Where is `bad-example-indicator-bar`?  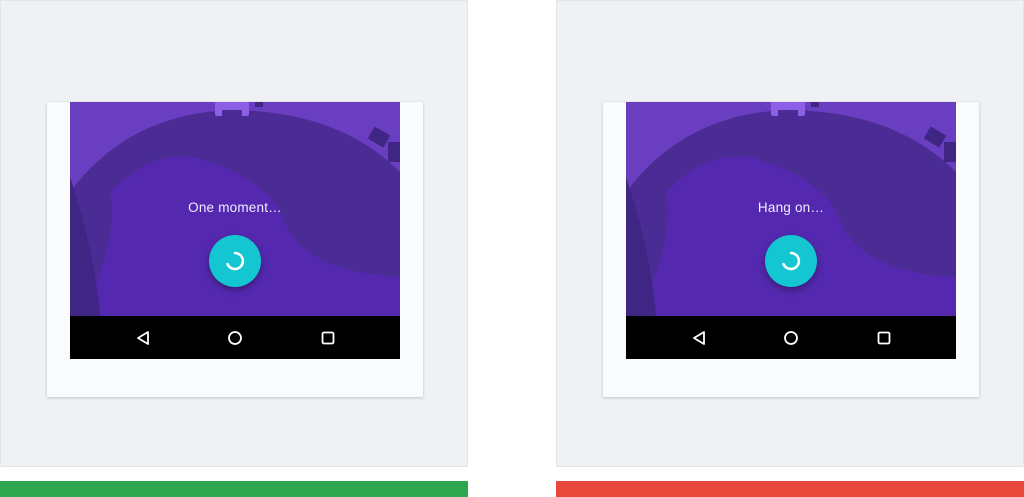 bad-example-indicator-bar is located at coordinates (790, 489).